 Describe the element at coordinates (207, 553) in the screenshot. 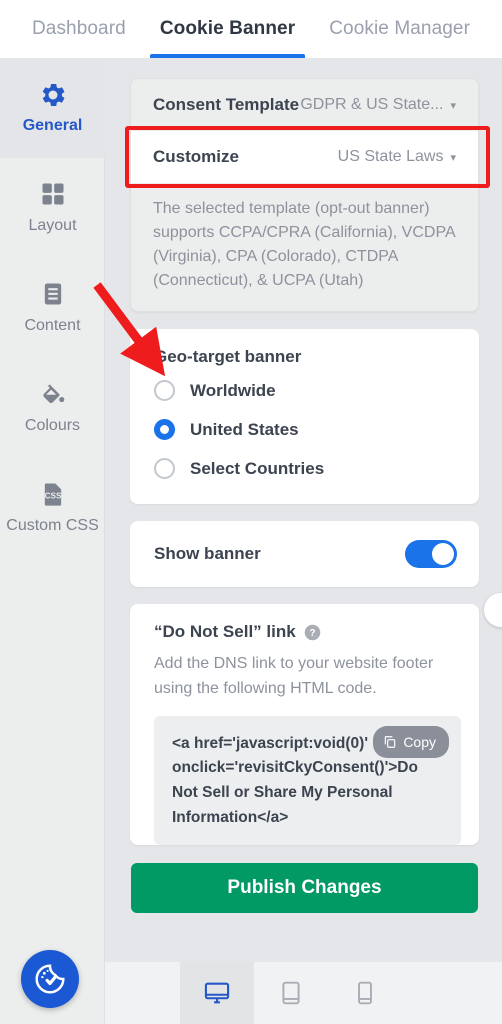

I see `show-banner-label: Show banner` at that location.